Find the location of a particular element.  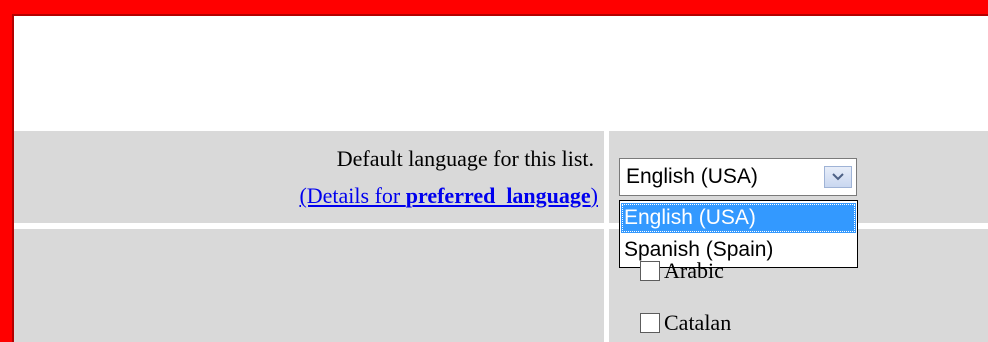

language-item-arabic: Arabic is located at coordinates (682, 271).